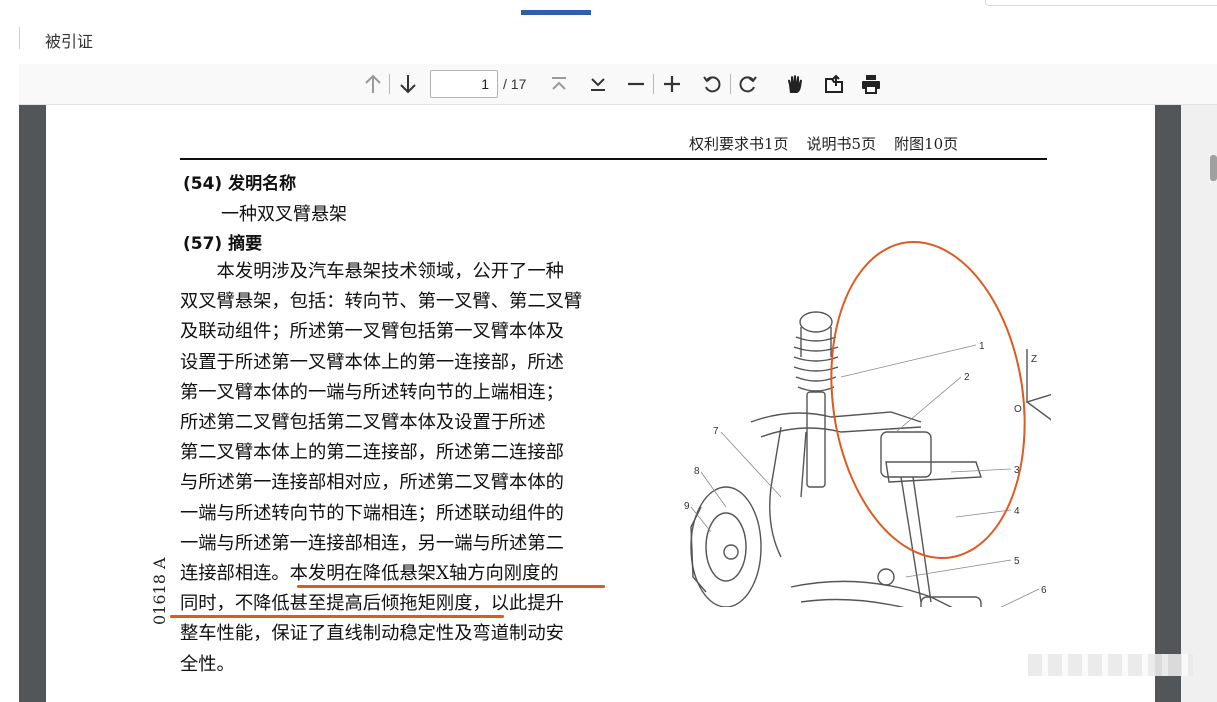 The image size is (1217, 702). Describe the element at coordinates (613, 159) in the screenshot. I see `header-rule` at that location.